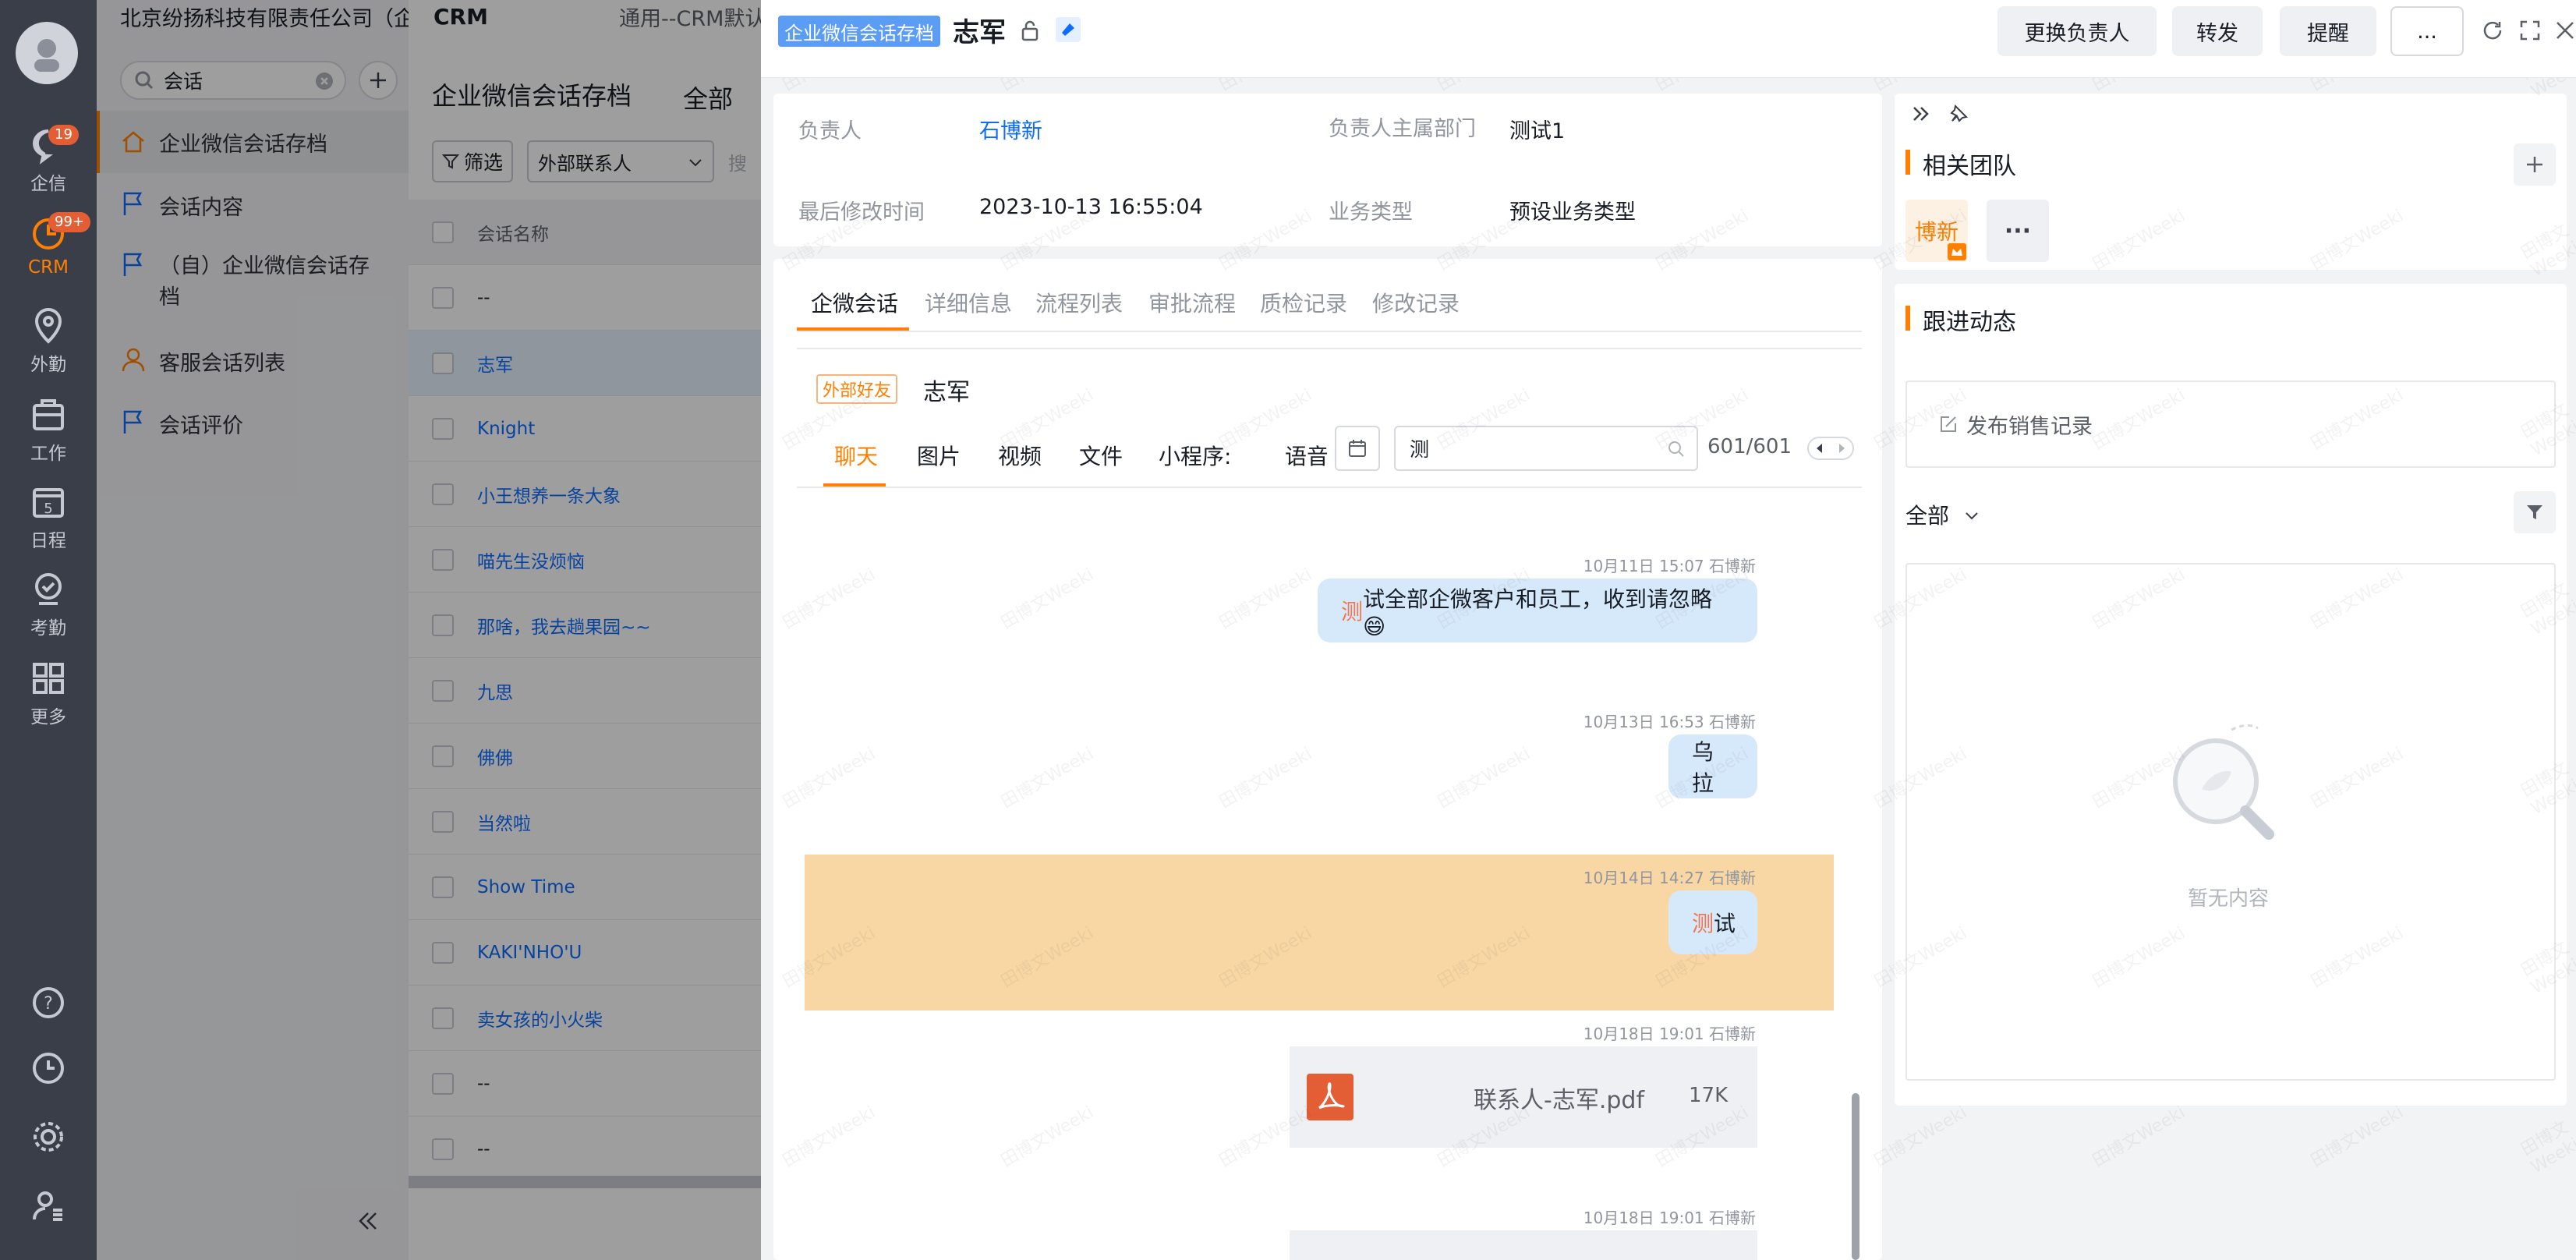 This screenshot has height=1260, width=2576. I want to click on edit-icon, so click(1948, 424).